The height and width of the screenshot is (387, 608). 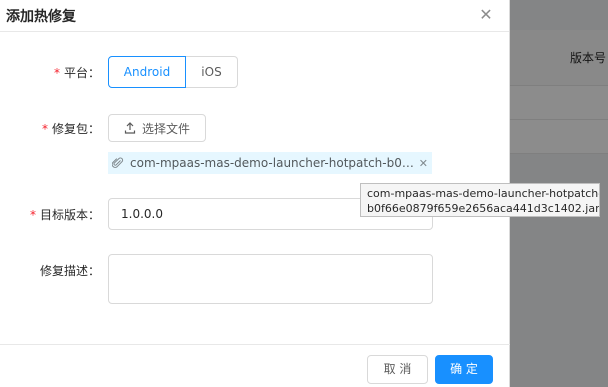 What do you see at coordinates (423, 163) in the screenshot?
I see `remove-file-icon: ✕` at bounding box center [423, 163].